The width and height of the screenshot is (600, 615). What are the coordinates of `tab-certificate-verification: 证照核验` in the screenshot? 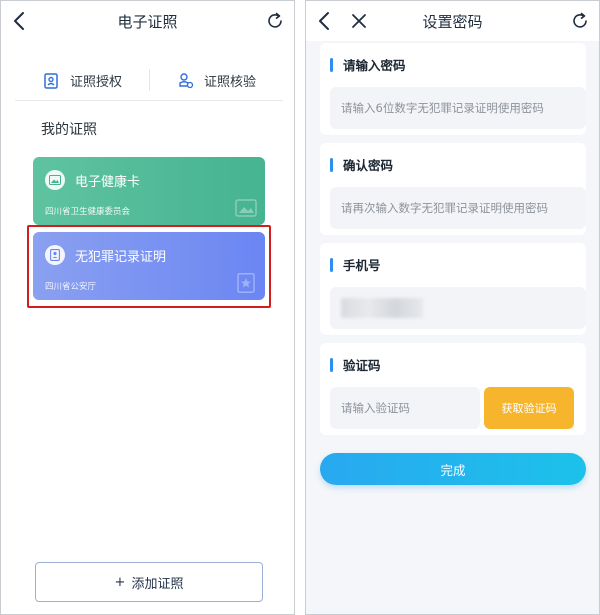 It's located at (216, 80).